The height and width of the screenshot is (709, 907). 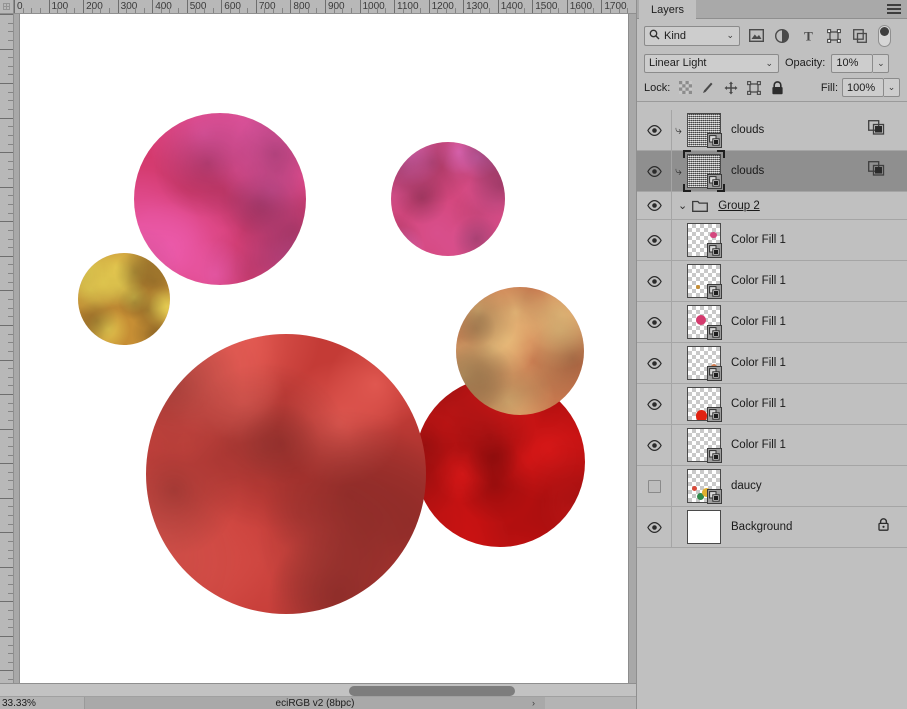 I want to click on layer-row: daucy, so click(x=772, y=486).